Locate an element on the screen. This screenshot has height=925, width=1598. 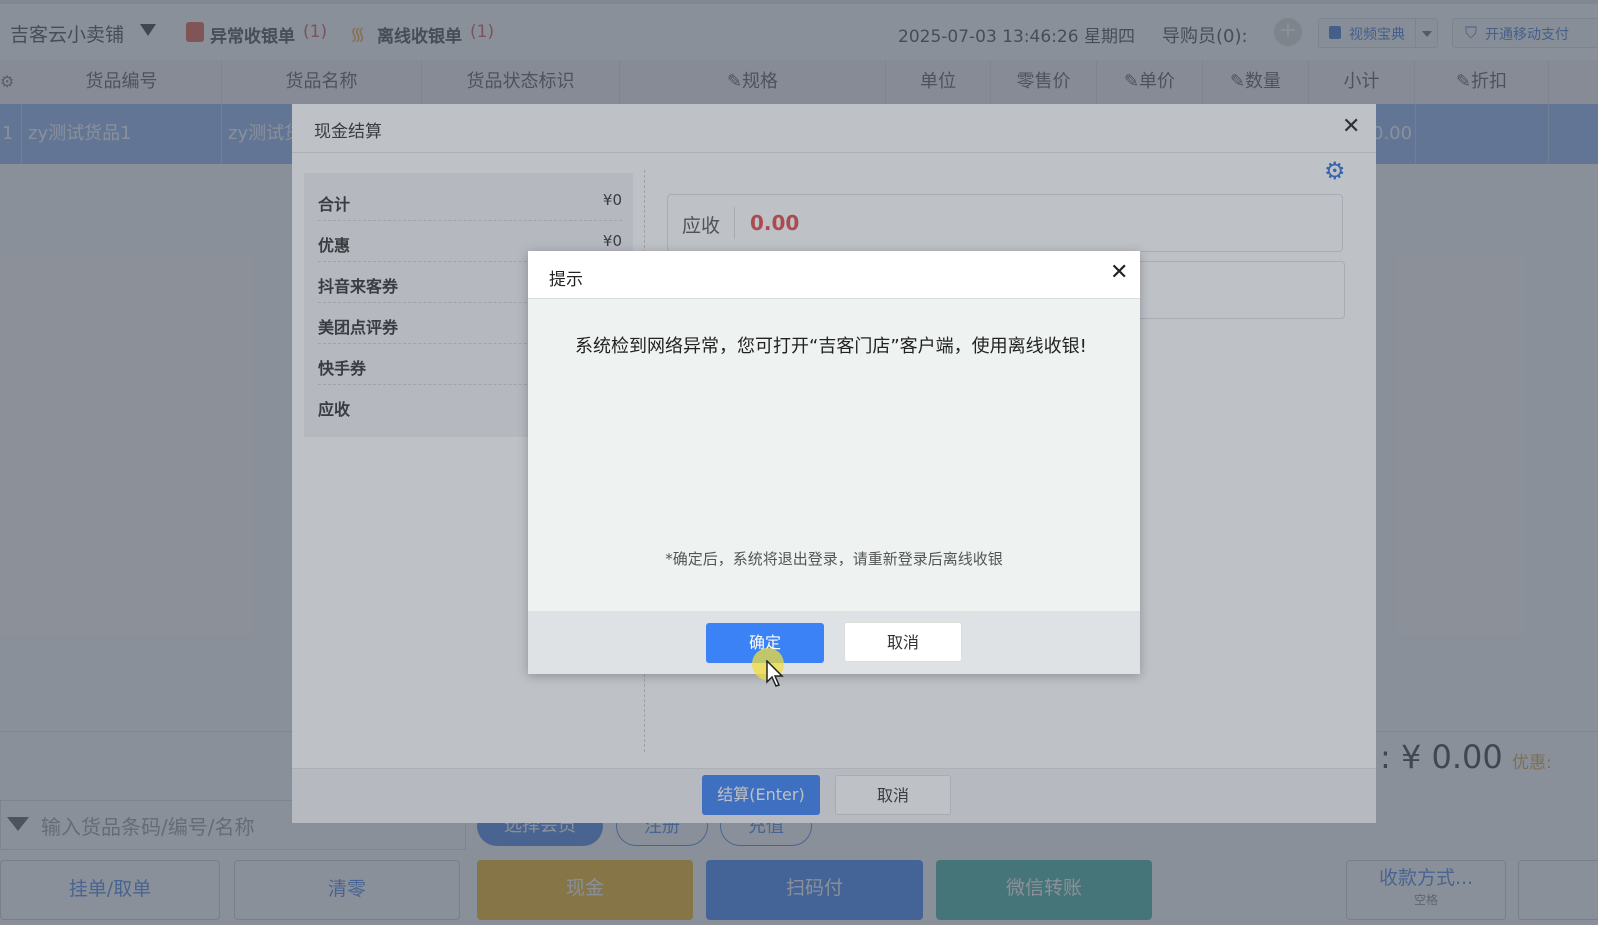
dialog-header: 提示 ✕ is located at coordinates (834, 275).